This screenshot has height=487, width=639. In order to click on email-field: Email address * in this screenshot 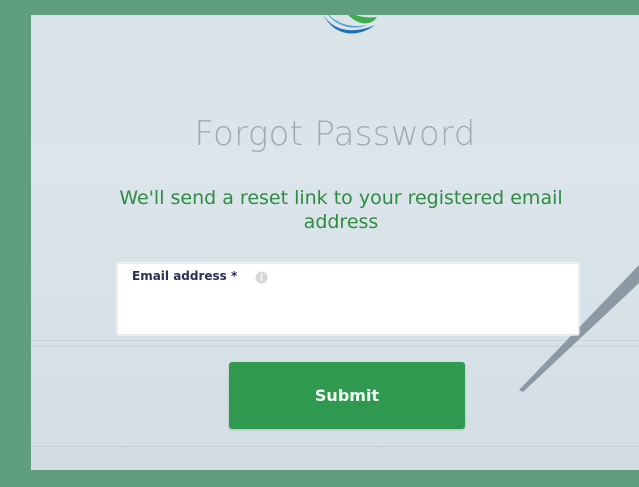, I will do `click(348, 299)`.